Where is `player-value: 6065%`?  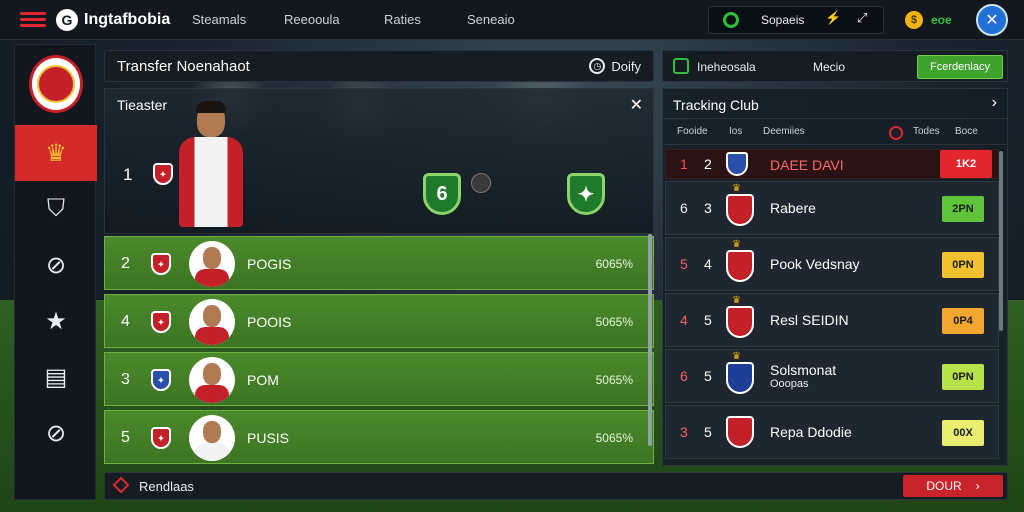 player-value: 6065% is located at coordinates (614, 264).